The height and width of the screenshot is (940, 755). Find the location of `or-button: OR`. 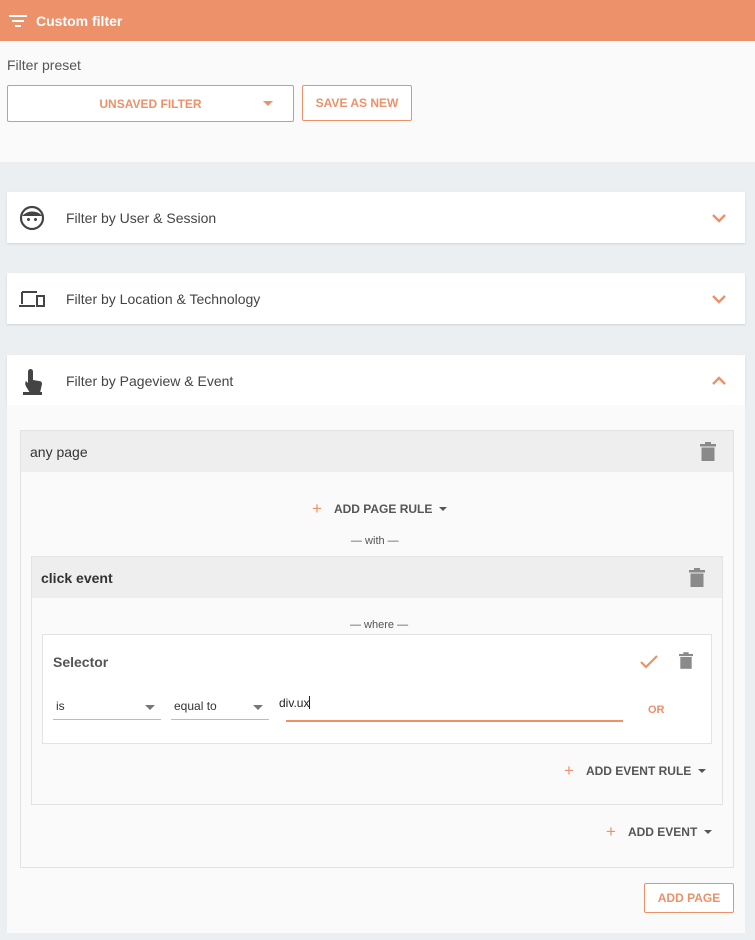

or-button: OR is located at coordinates (656, 710).